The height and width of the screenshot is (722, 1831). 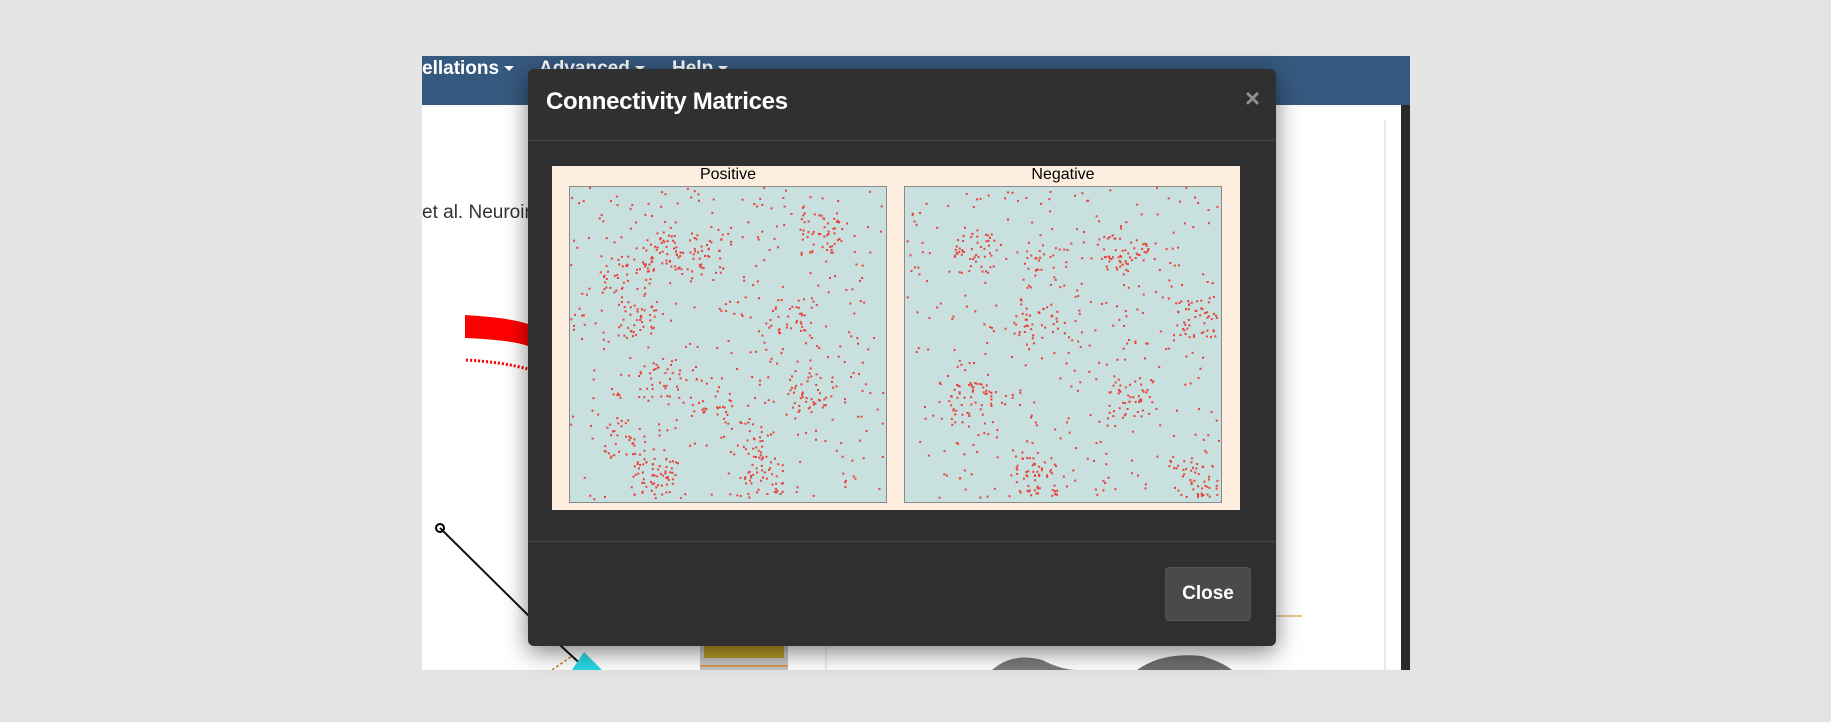 I want to click on modal-header: Connectivity Matrices ×, so click(x=902, y=105).